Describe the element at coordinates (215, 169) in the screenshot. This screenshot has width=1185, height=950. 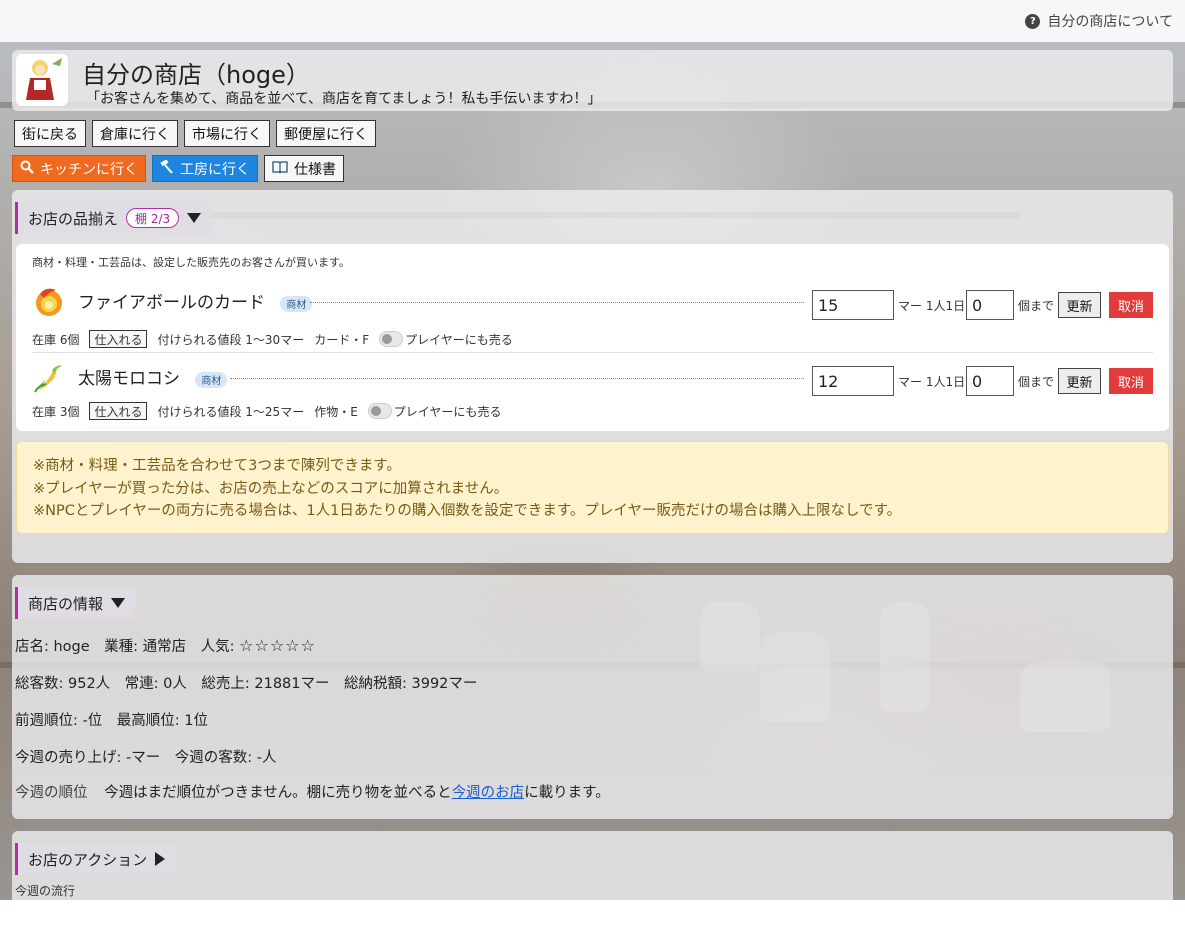
I see `go-workshop-label: 工房に行く` at that location.